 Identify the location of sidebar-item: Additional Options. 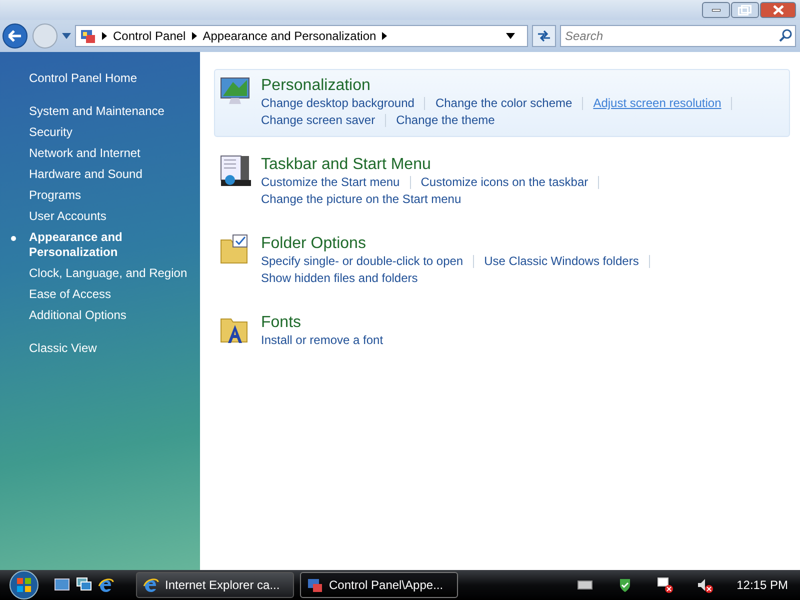
(100, 315).